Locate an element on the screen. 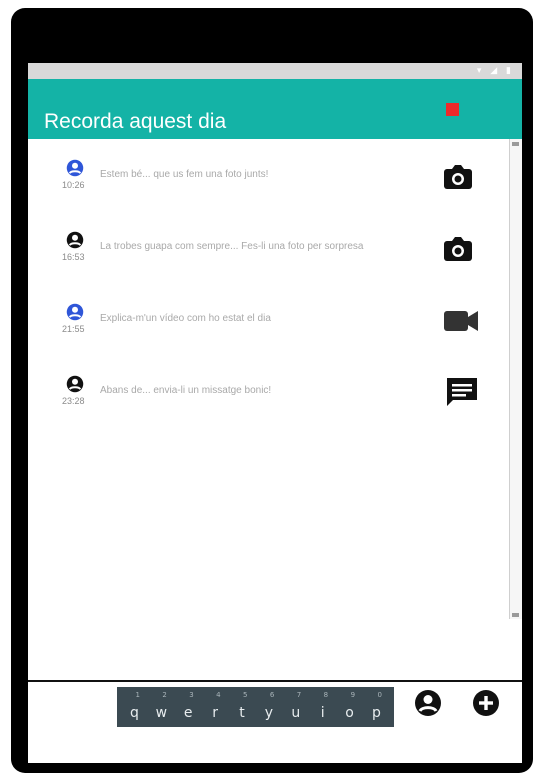  key-hint: 8 is located at coordinates (326, 695).